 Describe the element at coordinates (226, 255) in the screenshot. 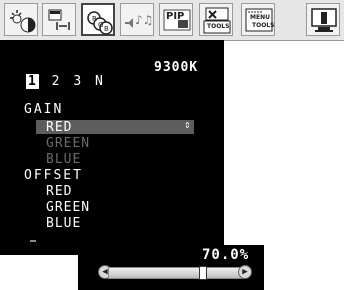

I see `percent-value: 70.0%` at that location.